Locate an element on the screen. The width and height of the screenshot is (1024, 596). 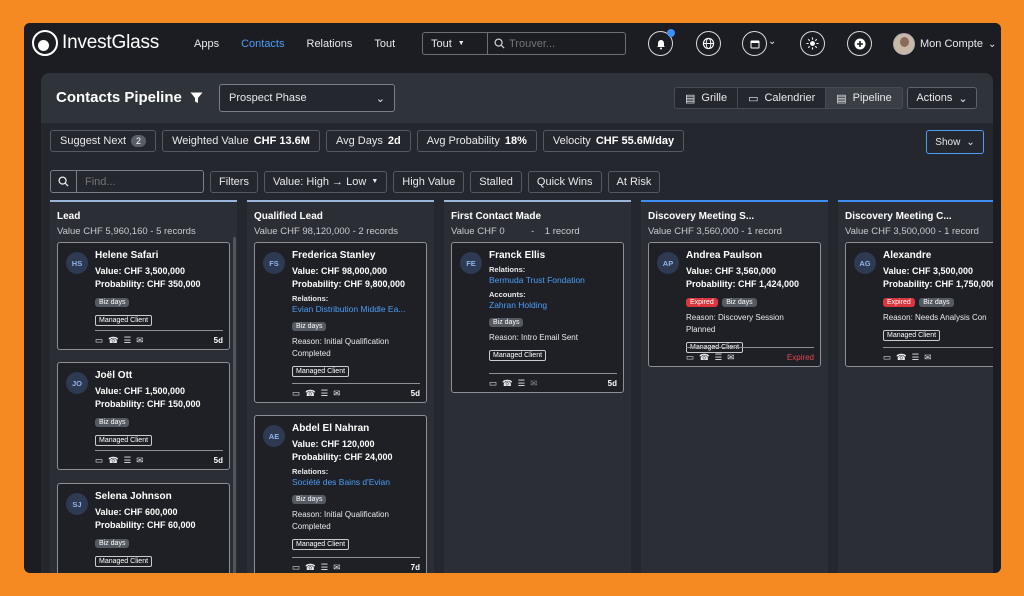
filter-icon is located at coordinates (196, 98).